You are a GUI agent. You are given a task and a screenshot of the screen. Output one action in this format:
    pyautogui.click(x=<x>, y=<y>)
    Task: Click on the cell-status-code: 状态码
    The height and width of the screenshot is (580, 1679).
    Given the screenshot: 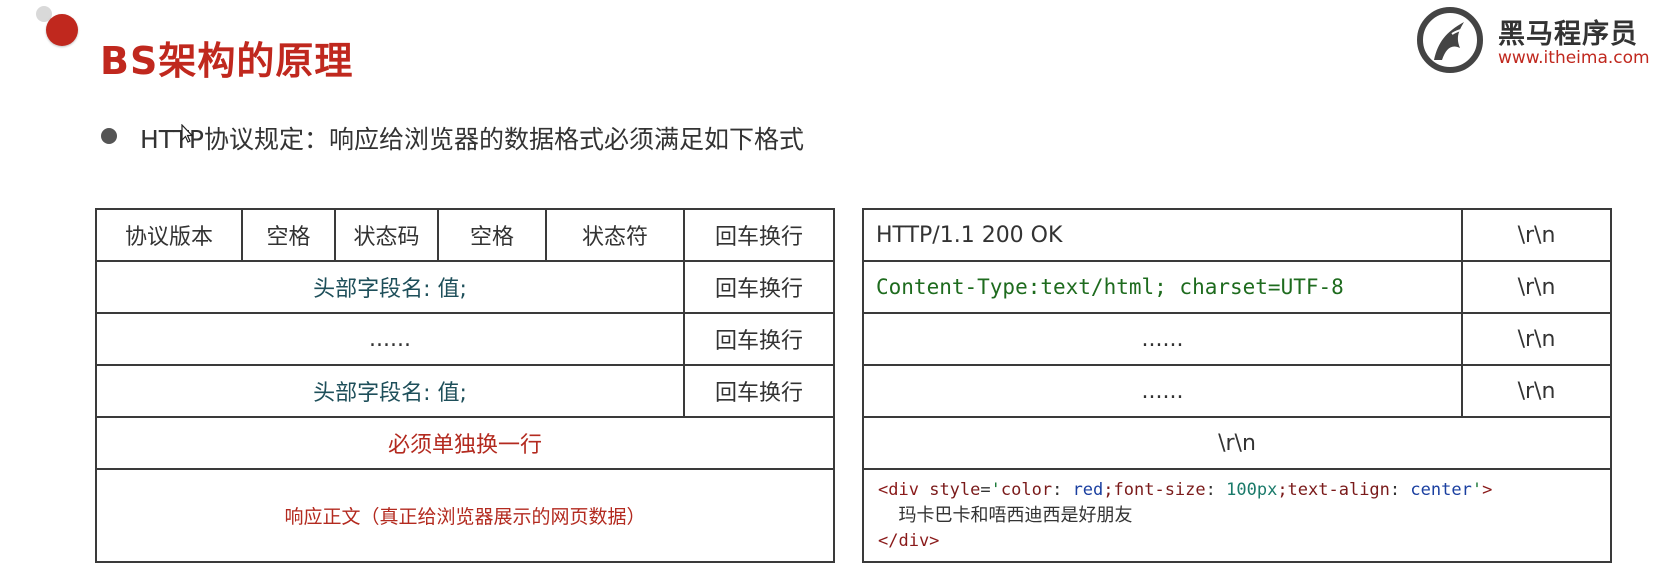 What is the action you would take?
    pyautogui.click(x=386, y=237)
    